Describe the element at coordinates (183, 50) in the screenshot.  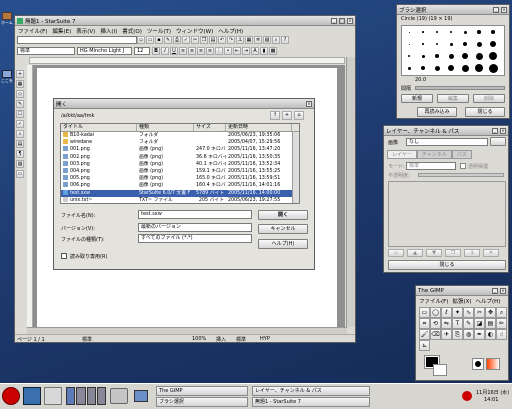
I see `align-left-icon: ≡` at that location.